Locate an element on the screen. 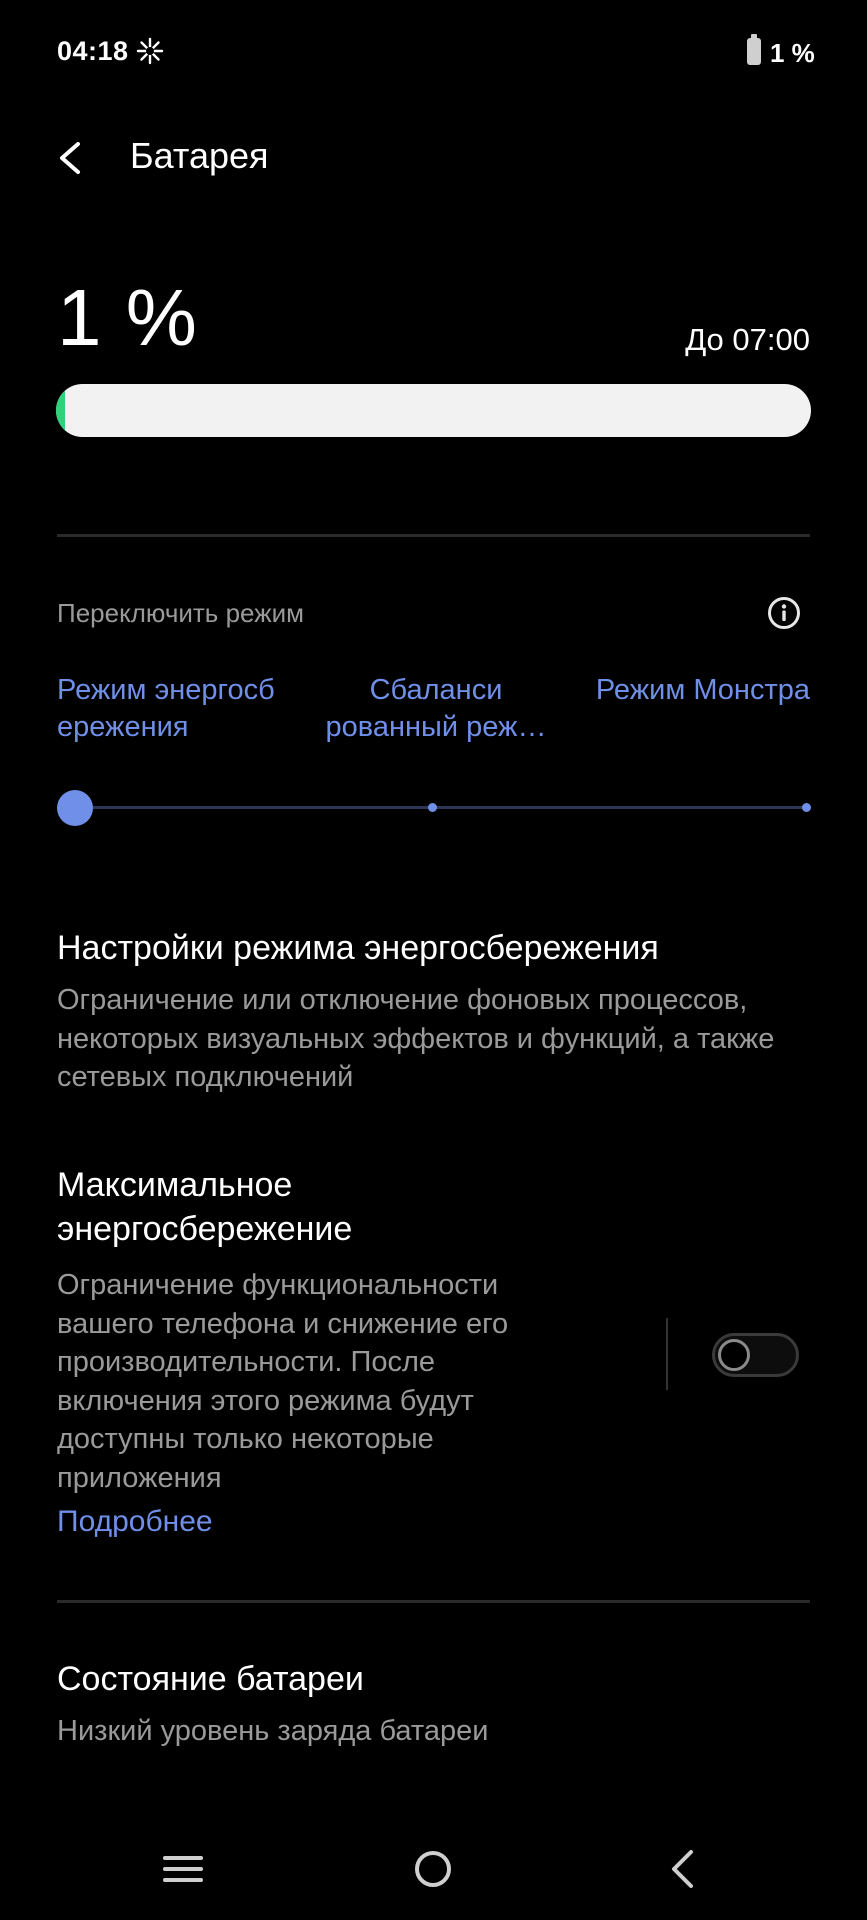  nav-home-button is located at coordinates (433, 1870).